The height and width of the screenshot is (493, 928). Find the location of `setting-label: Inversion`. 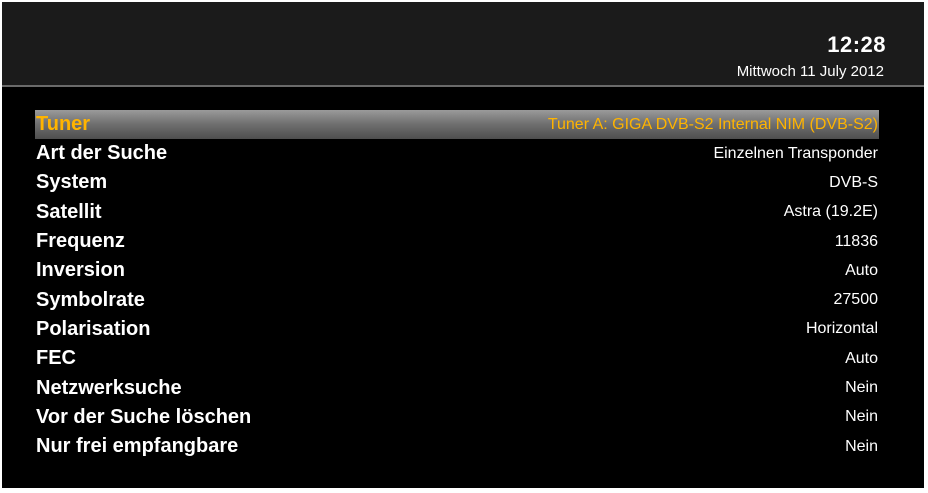

setting-label: Inversion is located at coordinates (80, 270).